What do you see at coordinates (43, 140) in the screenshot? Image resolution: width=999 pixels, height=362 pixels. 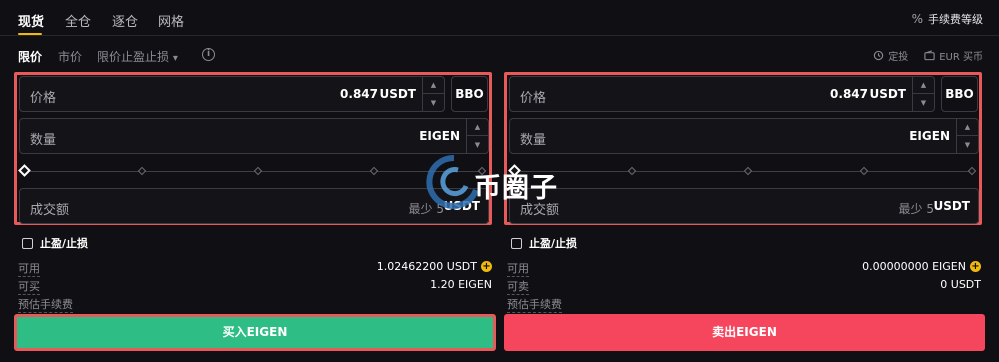 I see `buy-quantity-label: 数量` at bounding box center [43, 140].